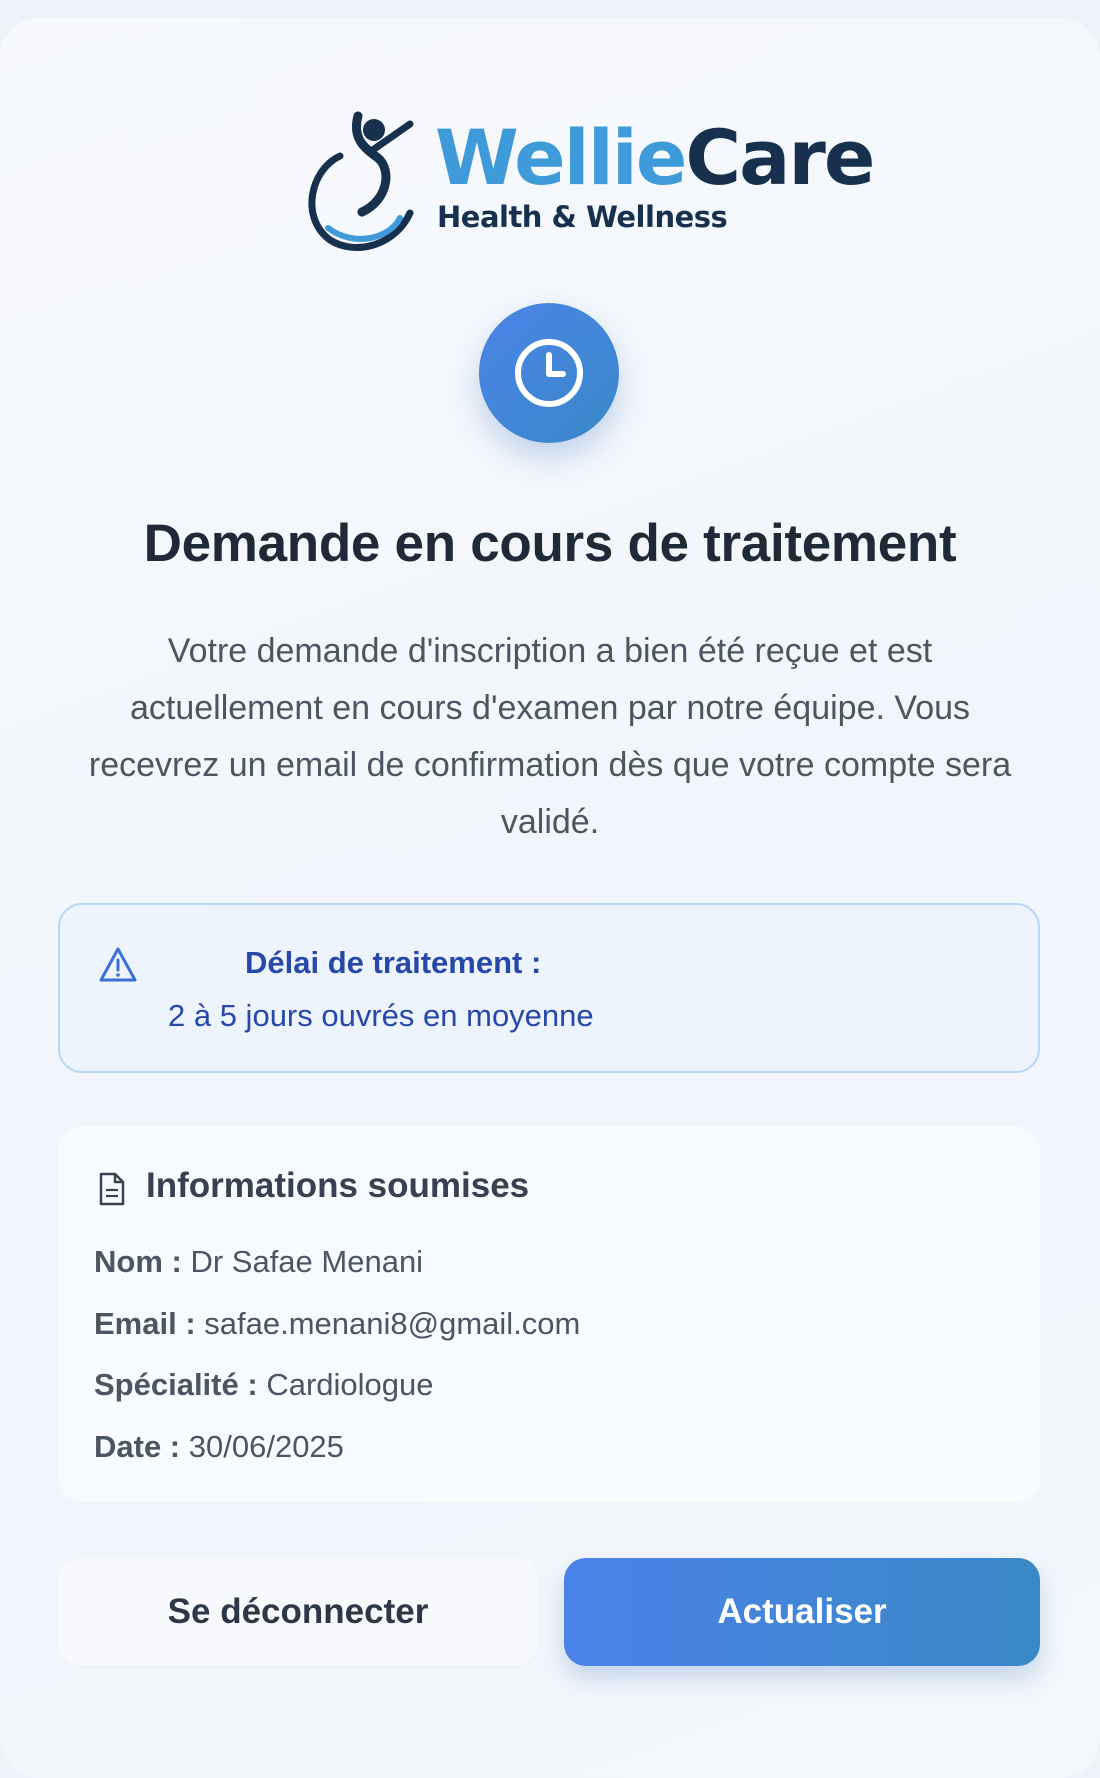 This screenshot has width=1100, height=1778. What do you see at coordinates (112, 1189) in the screenshot?
I see `document-icon` at bounding box center [112, 1189].